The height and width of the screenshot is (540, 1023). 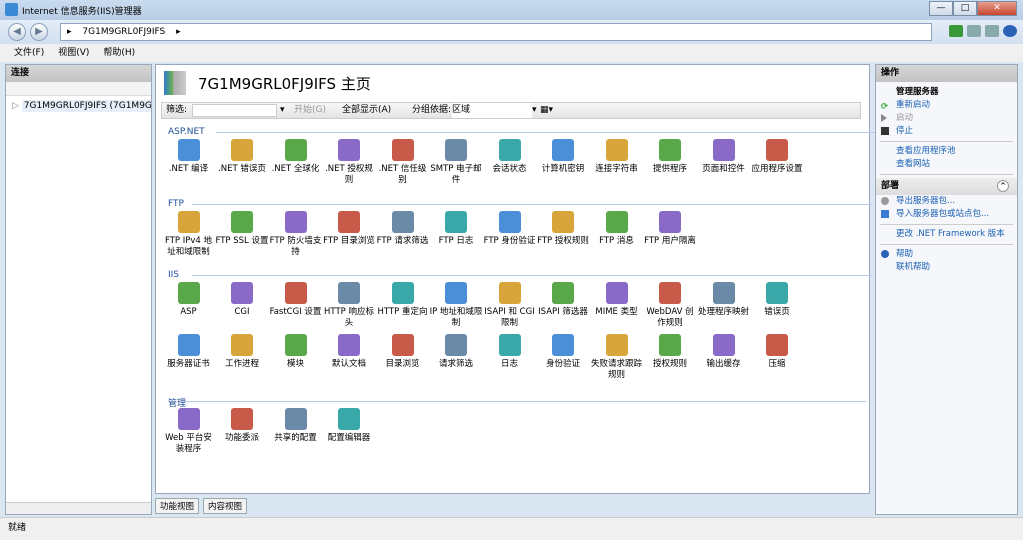 What do you see at coordinates (723, 352) in the screenshot?
I see `feature-item: 输出缓存` at bounding box center [723, 352].